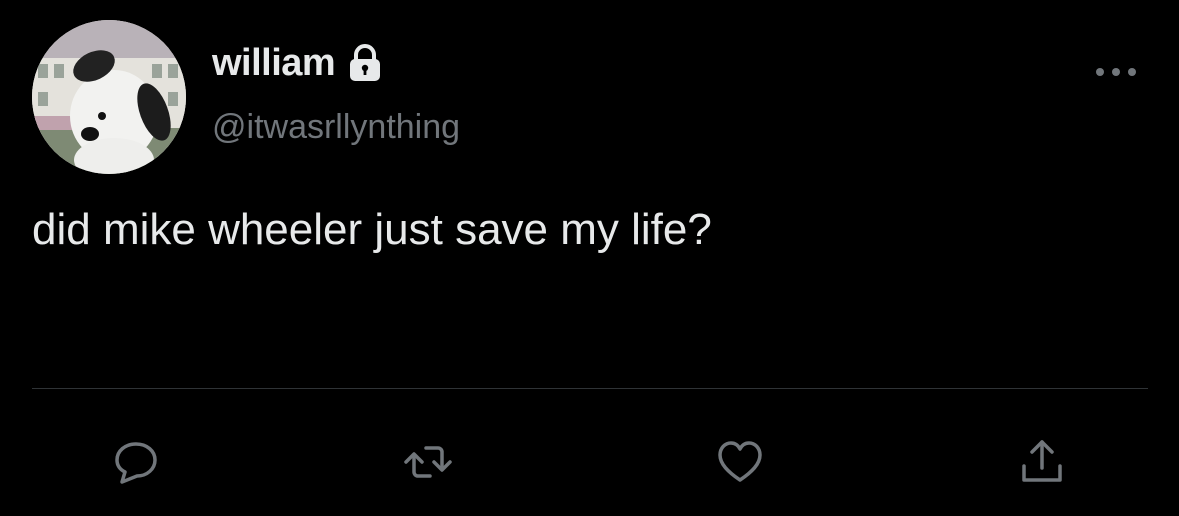 The height and width of the screenshot is (516, 1179). I want to click on avatar-image, so click(109, 97).